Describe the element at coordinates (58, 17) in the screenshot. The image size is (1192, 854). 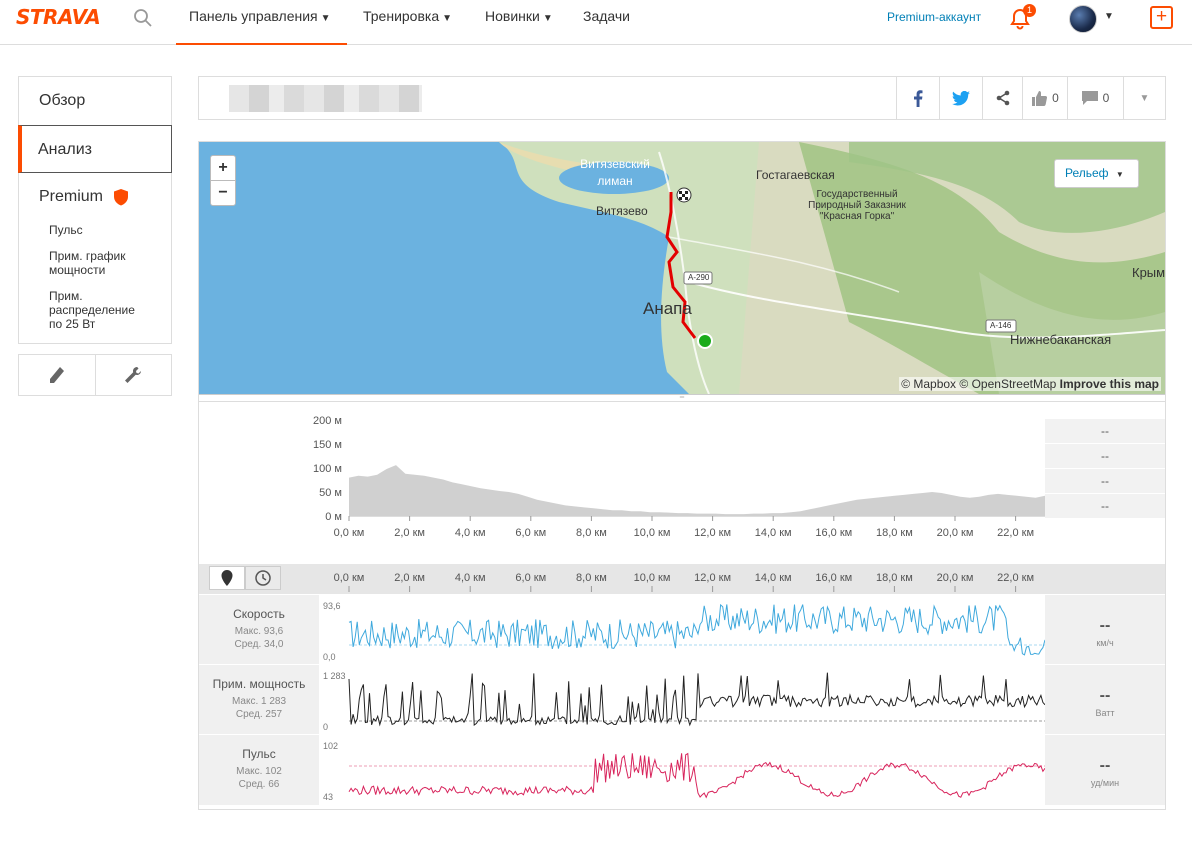
I see `strava-logo: STRAVA` at that location.